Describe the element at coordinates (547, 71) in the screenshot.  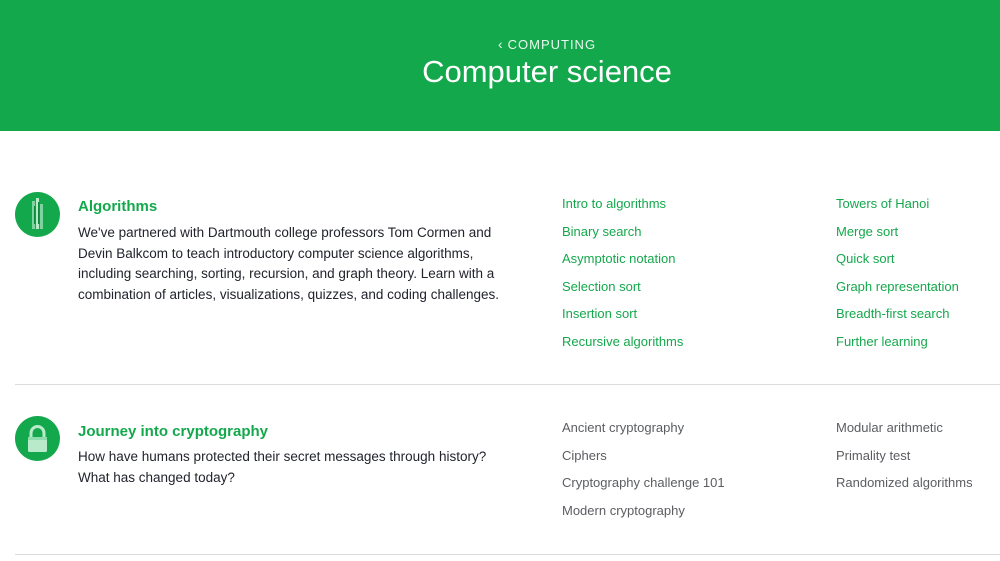
I see `page-title: Computer science` at that location.